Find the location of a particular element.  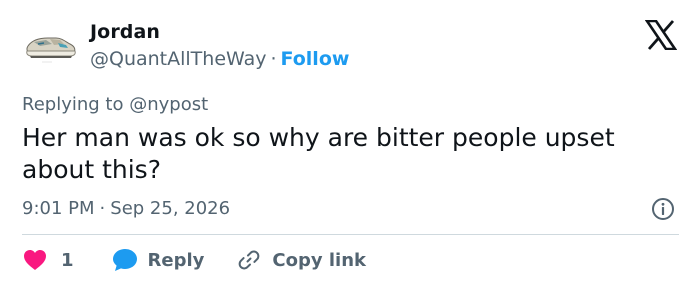

reply-button: Reply is located at coordinates (158, 260).